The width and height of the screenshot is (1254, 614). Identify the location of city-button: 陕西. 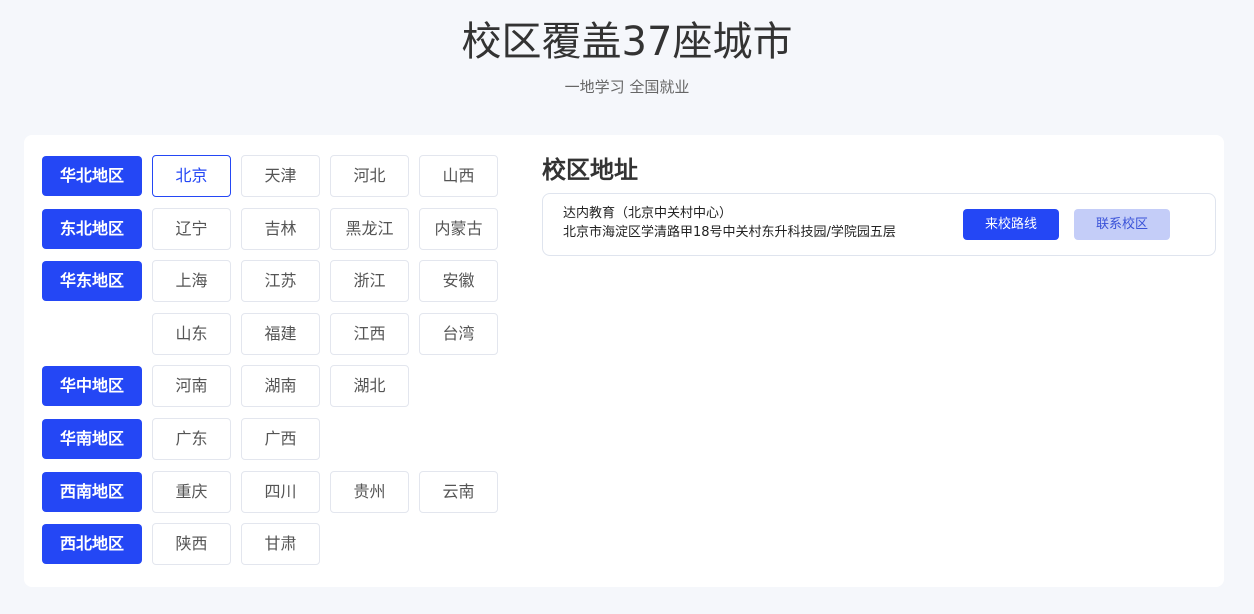
(191, 544).